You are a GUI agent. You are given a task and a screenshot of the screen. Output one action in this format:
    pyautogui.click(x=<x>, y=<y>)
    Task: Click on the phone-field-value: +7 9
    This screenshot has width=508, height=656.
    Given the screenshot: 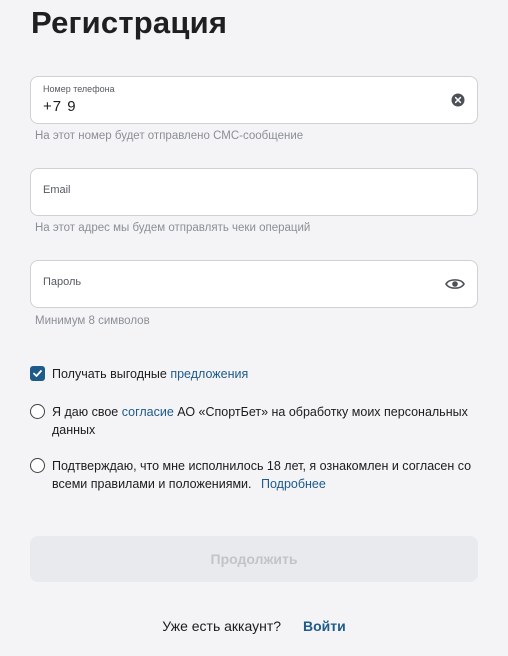 What is the action you would take?
    pyautogui.click(x=60, y=106)
    